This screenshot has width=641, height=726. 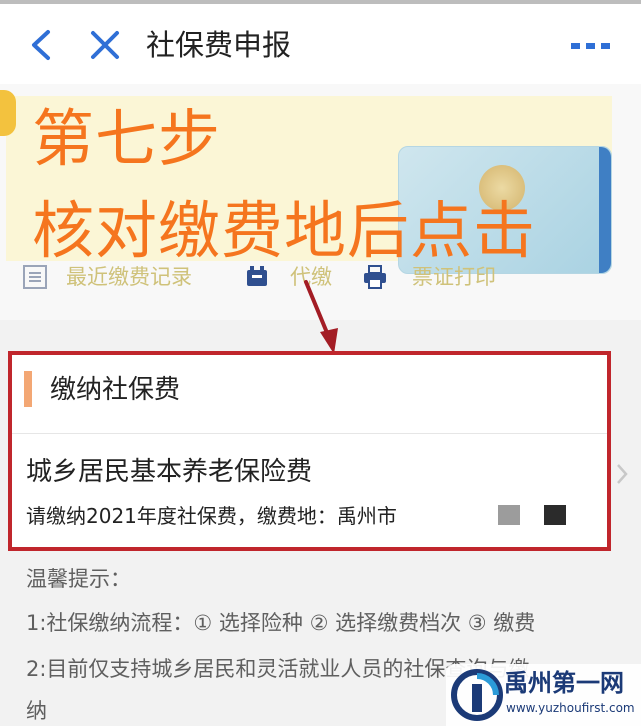 I want to click on insurance-item-desc: 请缴纳2021年度社保费，缴费地：禹州市, so click(x=211, y=516).